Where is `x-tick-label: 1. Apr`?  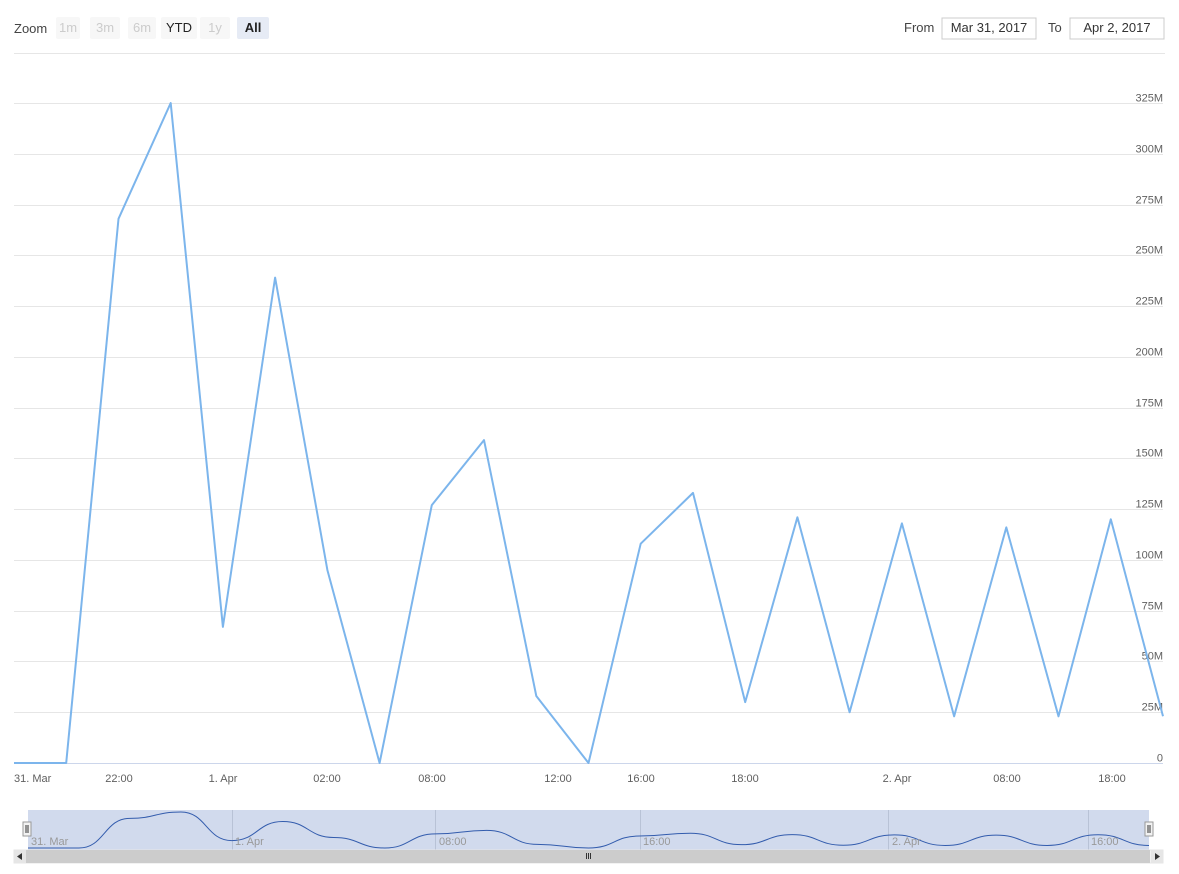
x-tick-label: 1. Apr is located at coordinates (223, 779).